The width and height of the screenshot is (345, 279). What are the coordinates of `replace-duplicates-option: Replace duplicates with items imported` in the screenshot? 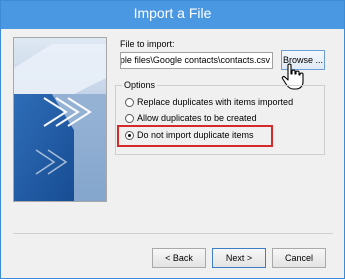 It's located at (209, 102).